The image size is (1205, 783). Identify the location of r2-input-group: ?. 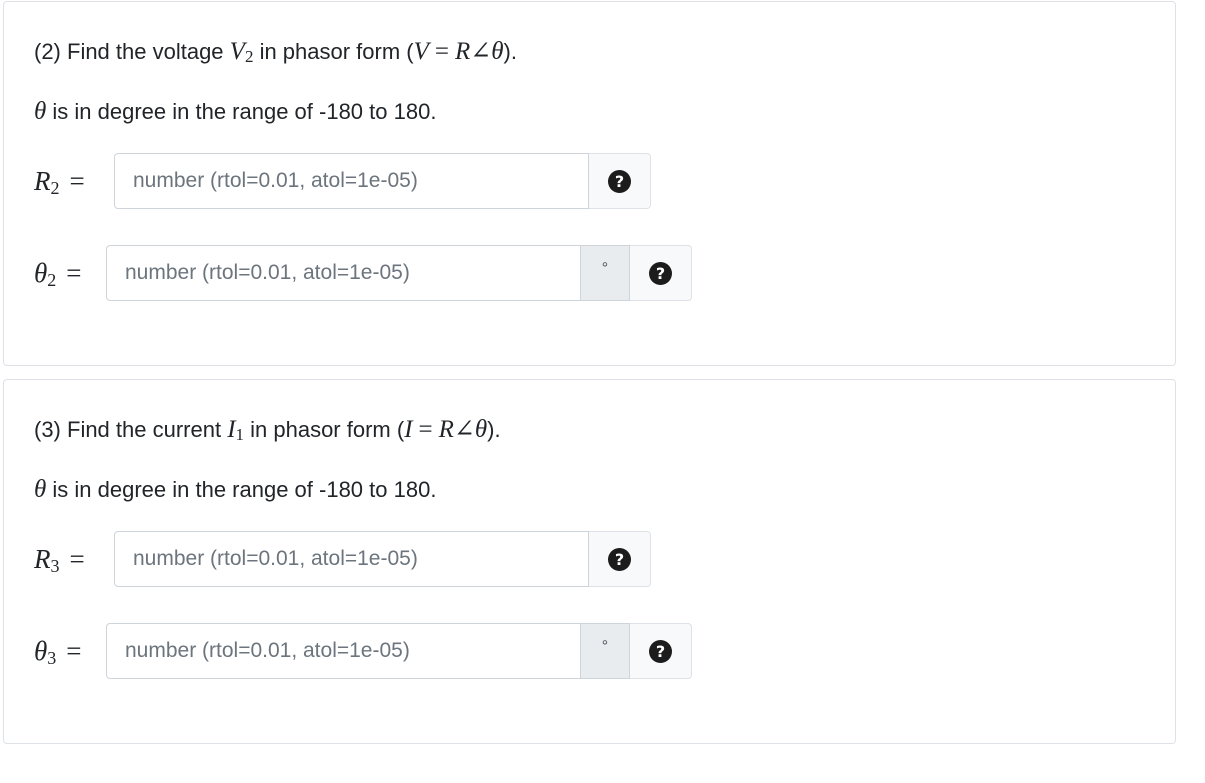
(382, 181).